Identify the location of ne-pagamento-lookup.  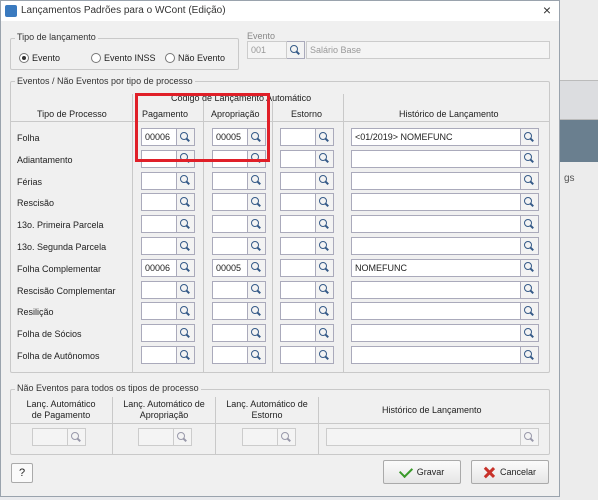
(77, 437).